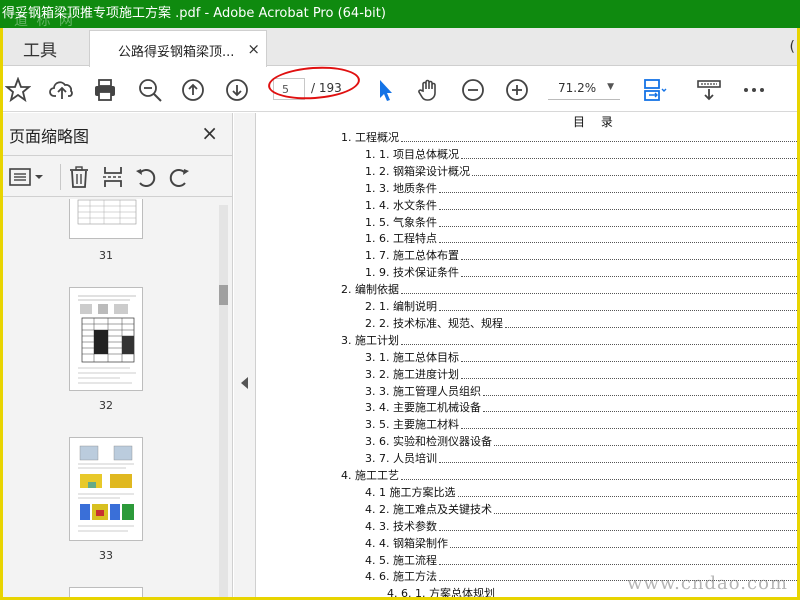  I want to click on toc-entry: 1. 9. 技术保证条件, so click(581, 272).